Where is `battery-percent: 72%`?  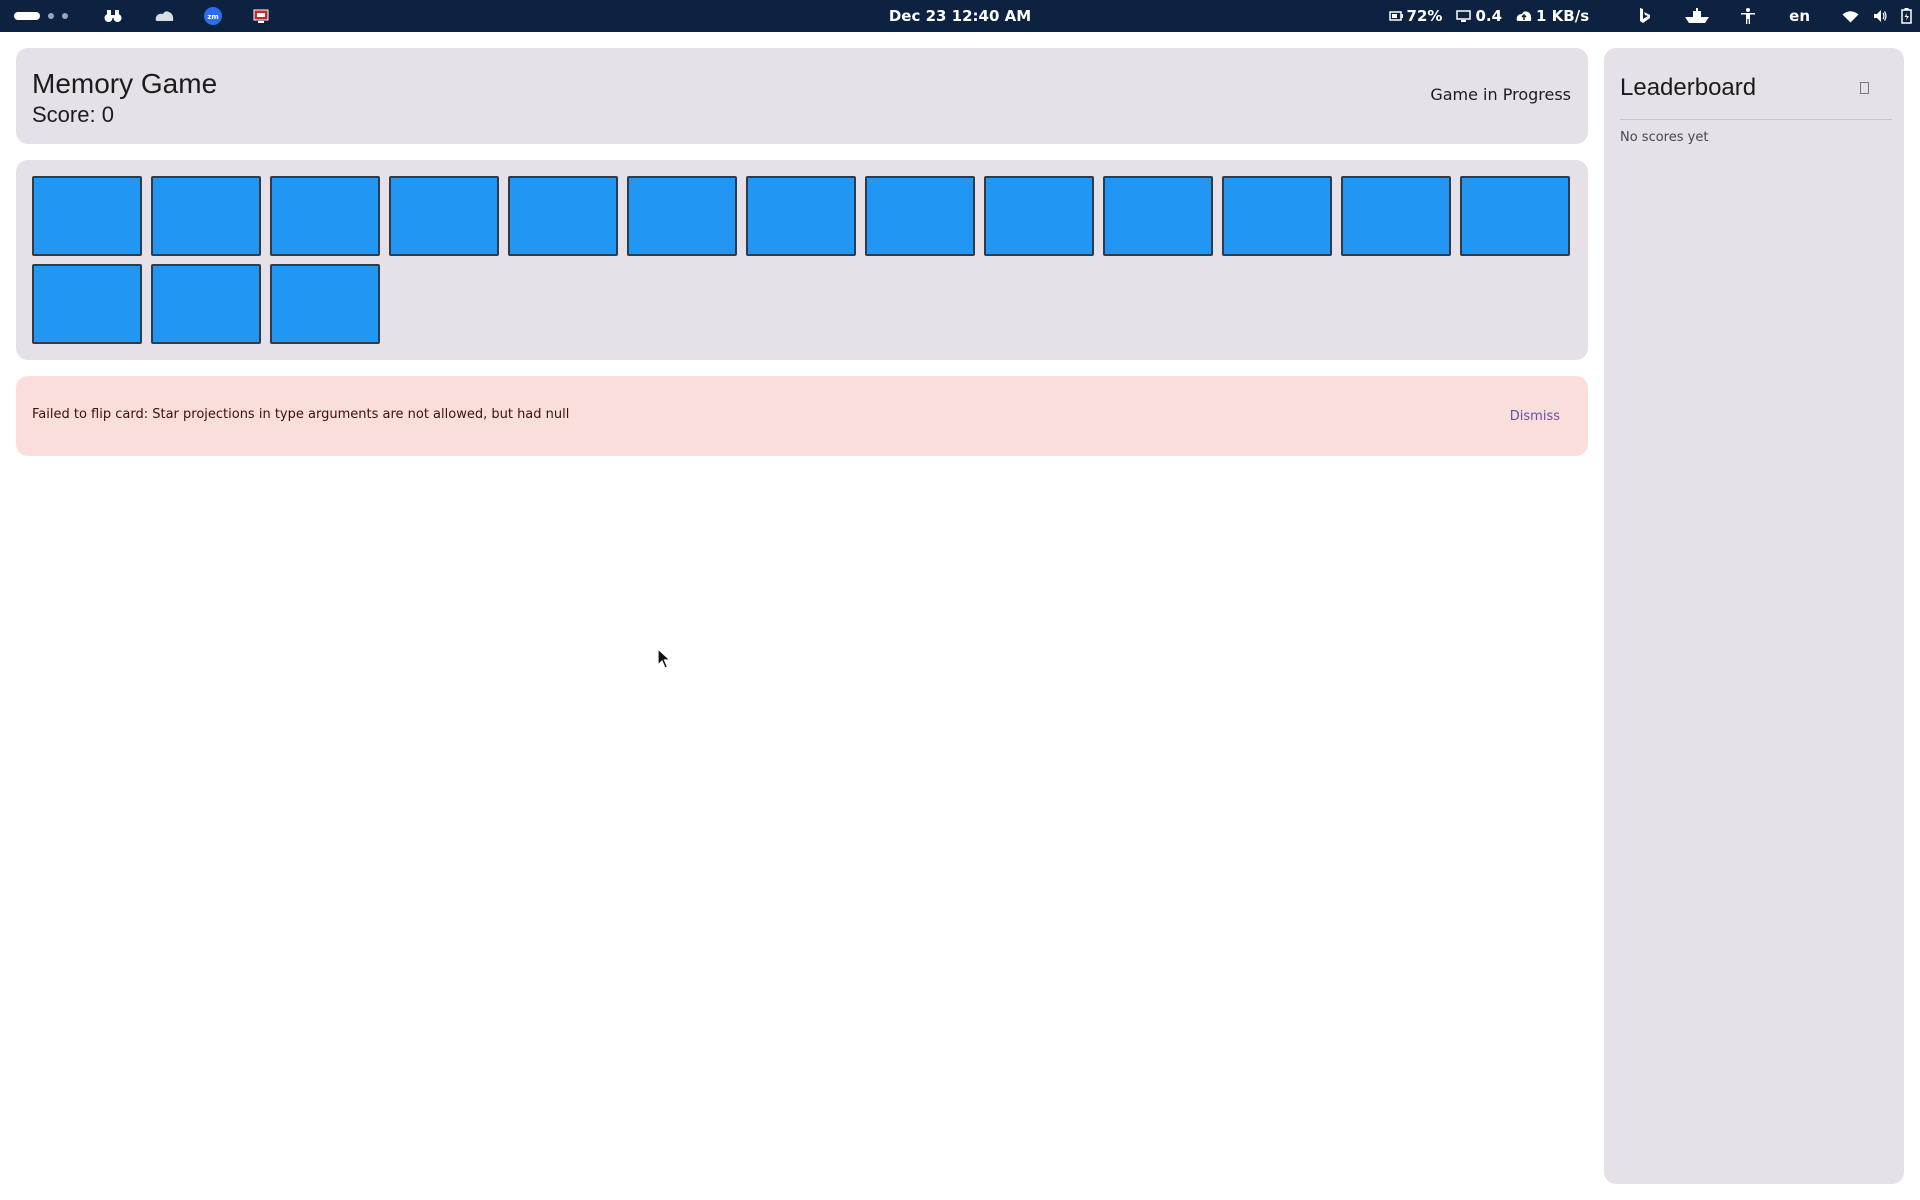
battery-percent: 72% is located at coordinates (1424, 16).